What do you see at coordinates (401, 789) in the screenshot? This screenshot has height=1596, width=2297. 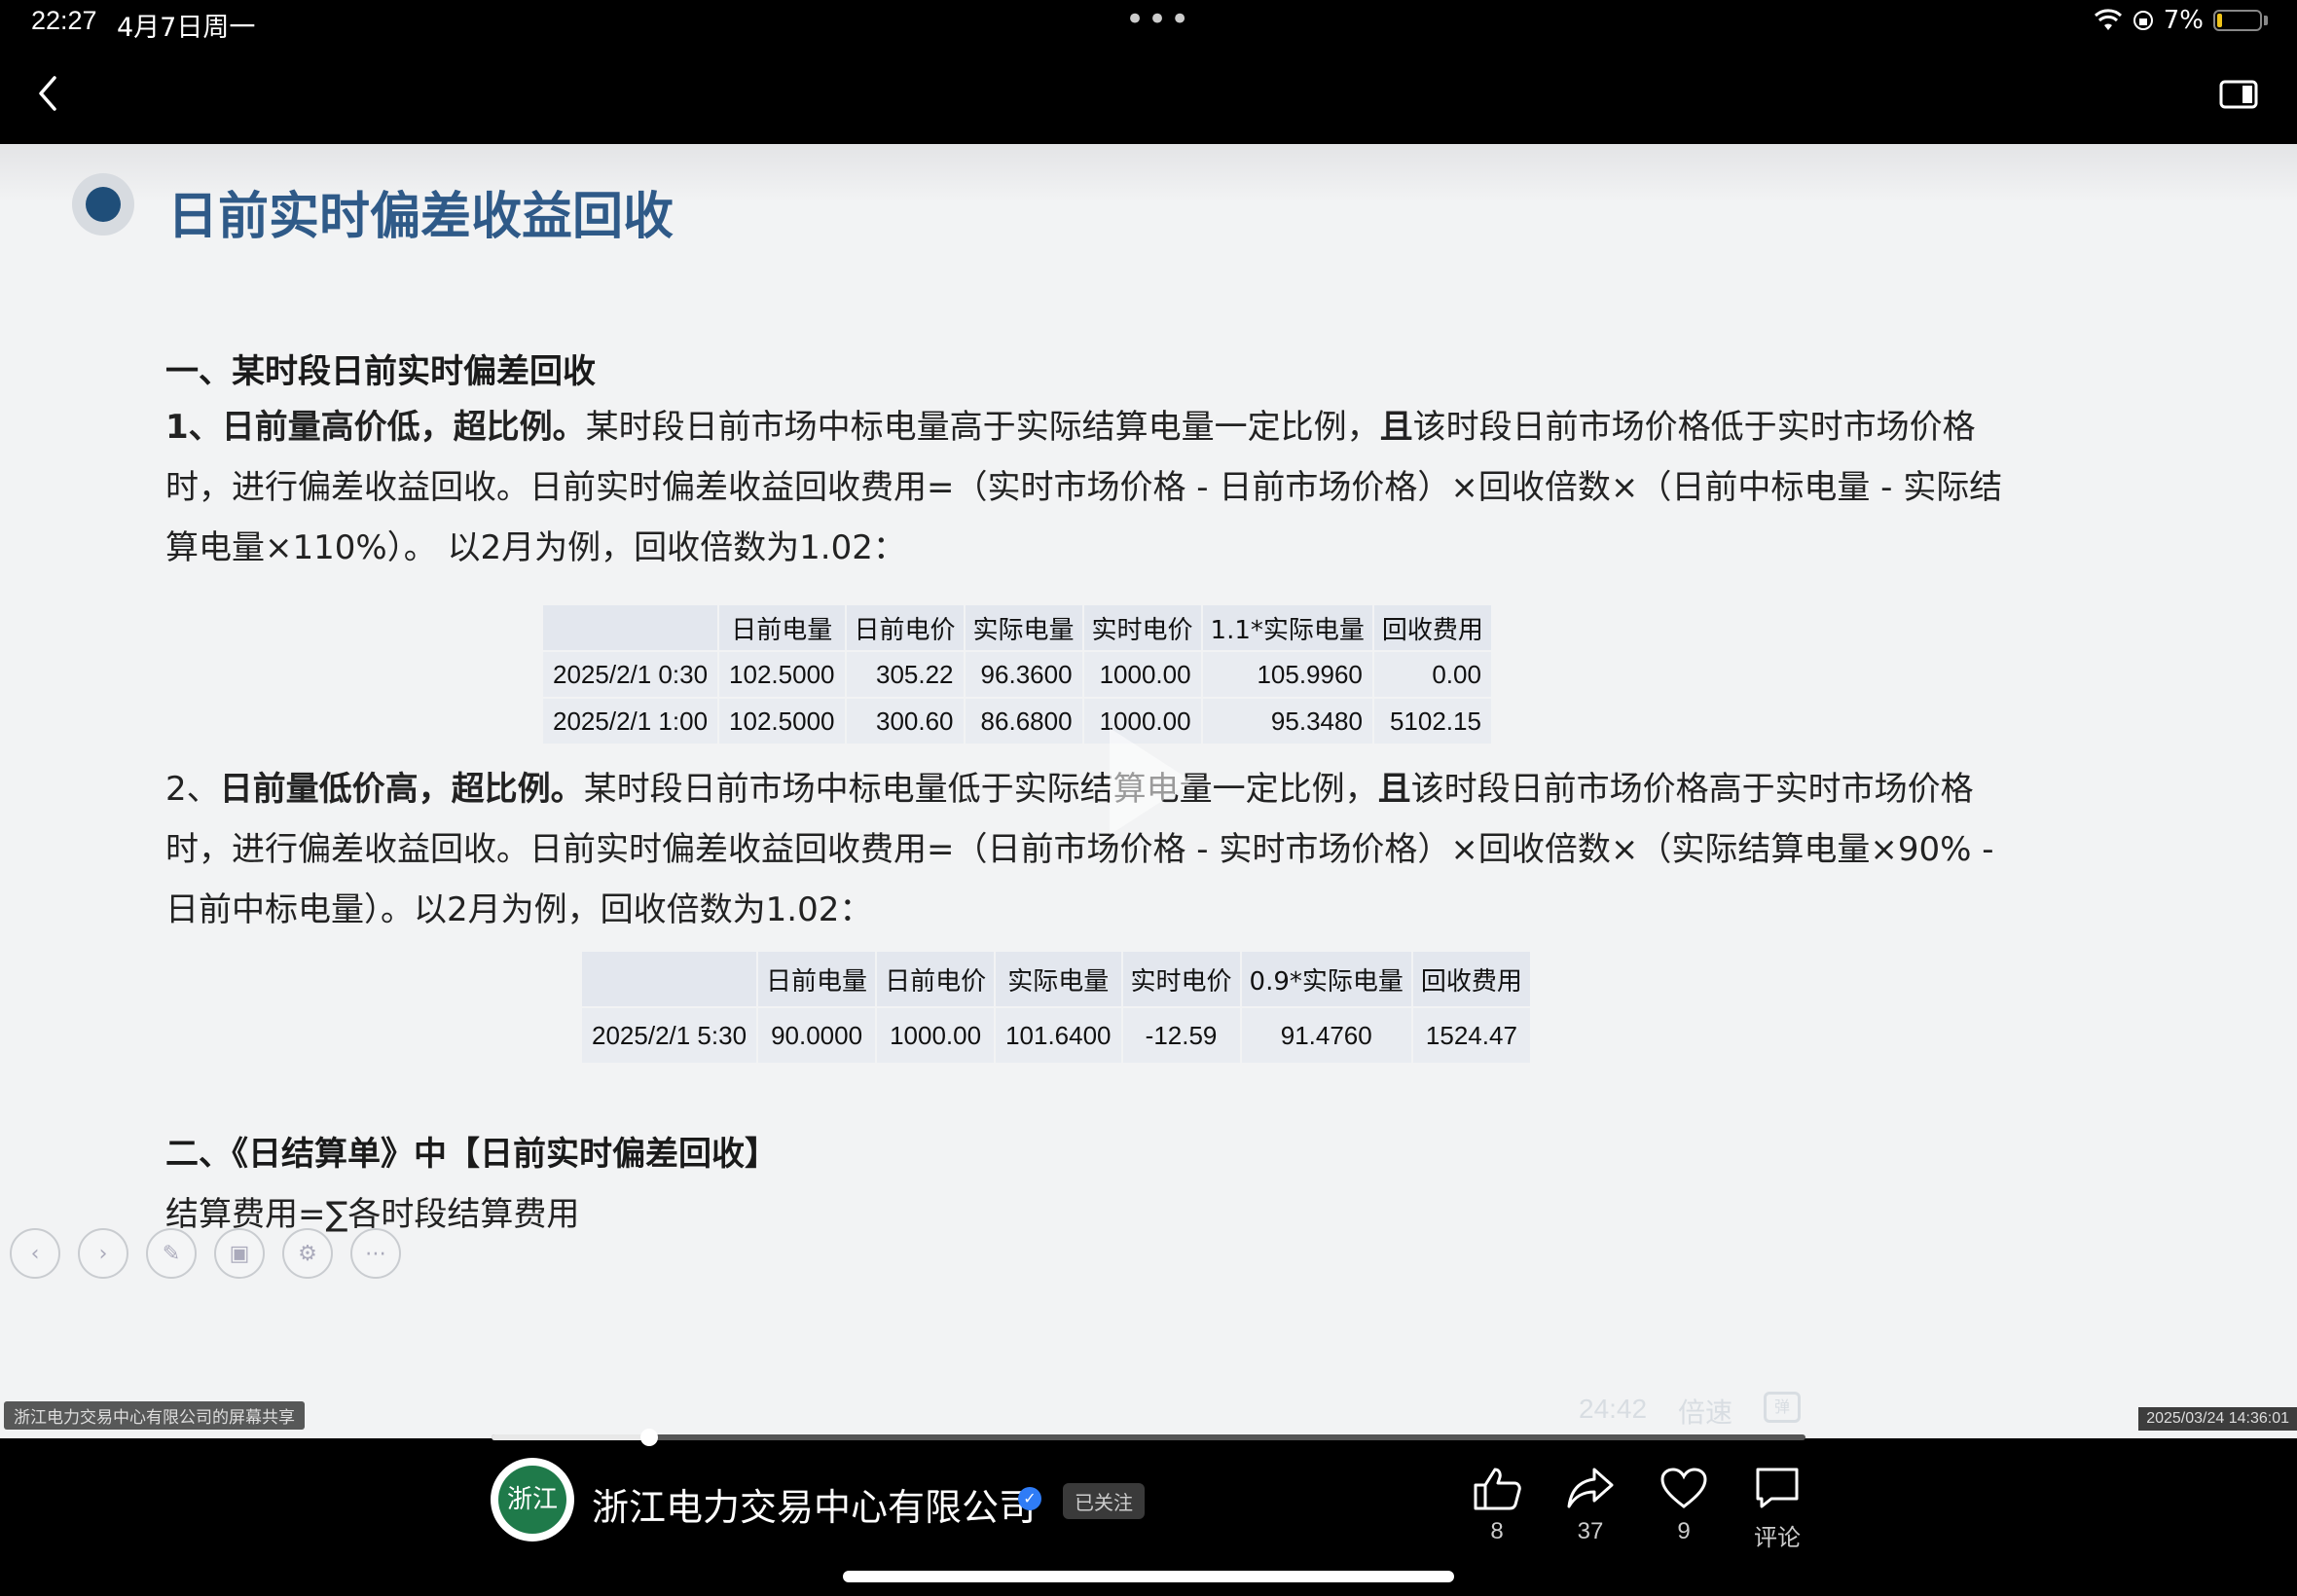 I see `item2-bold: 日前量低价高，超比例。` at bounding box center [401, 789].